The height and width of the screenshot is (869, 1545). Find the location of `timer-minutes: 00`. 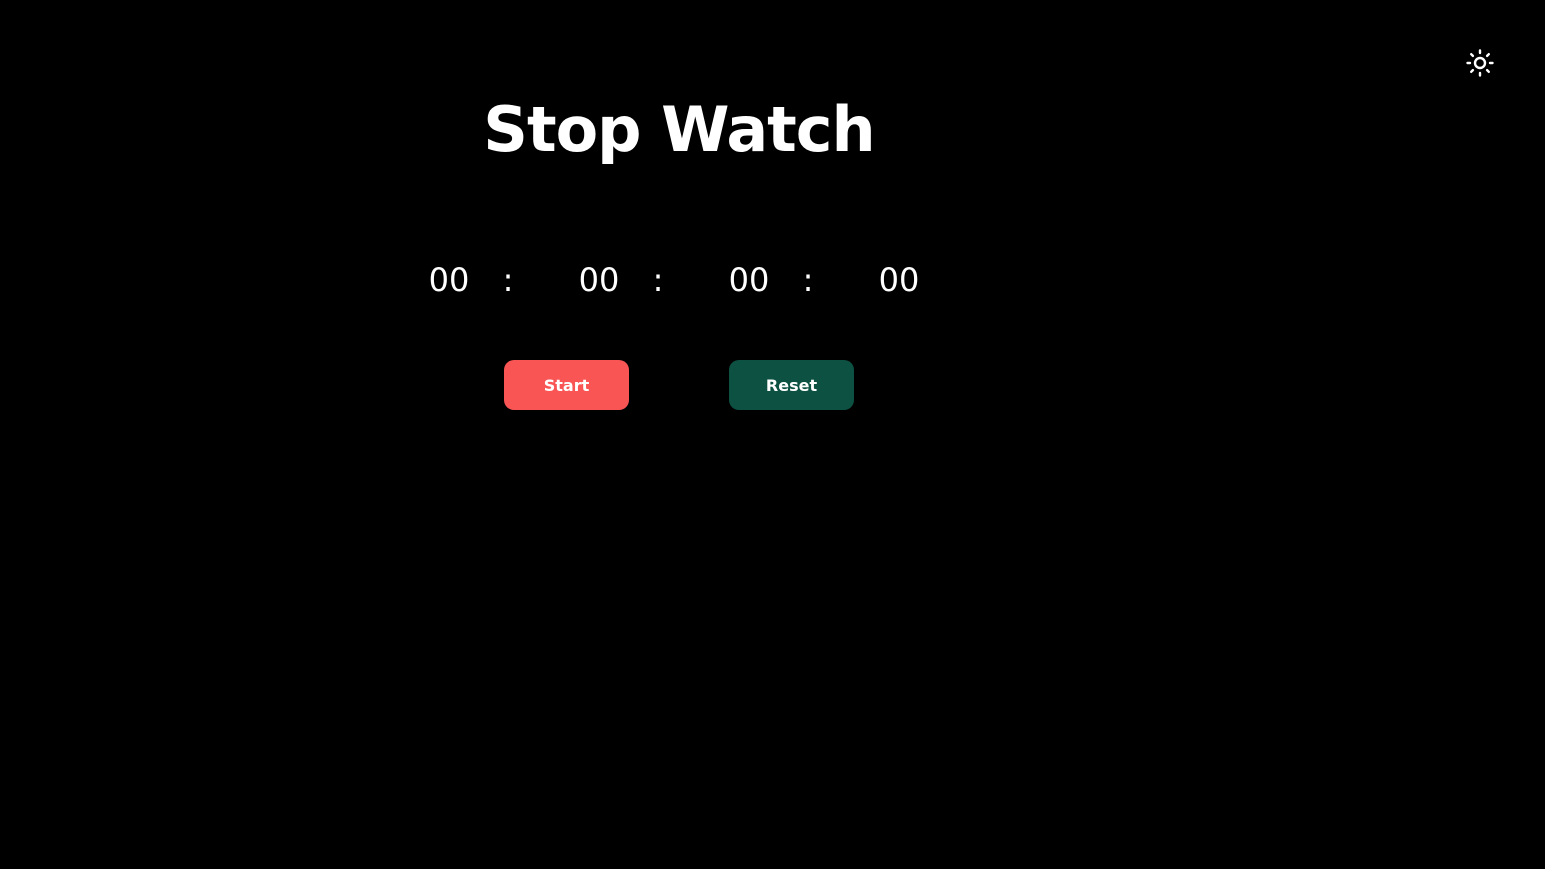

timer-minutes: 00 is located at coordinates (599, 280).